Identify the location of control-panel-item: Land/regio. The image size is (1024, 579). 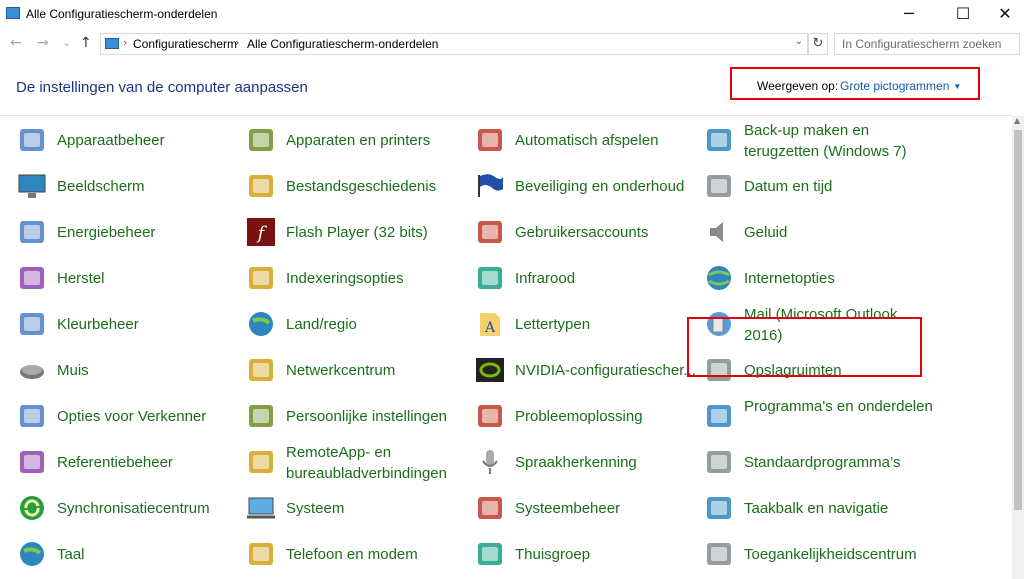
(358, 325).